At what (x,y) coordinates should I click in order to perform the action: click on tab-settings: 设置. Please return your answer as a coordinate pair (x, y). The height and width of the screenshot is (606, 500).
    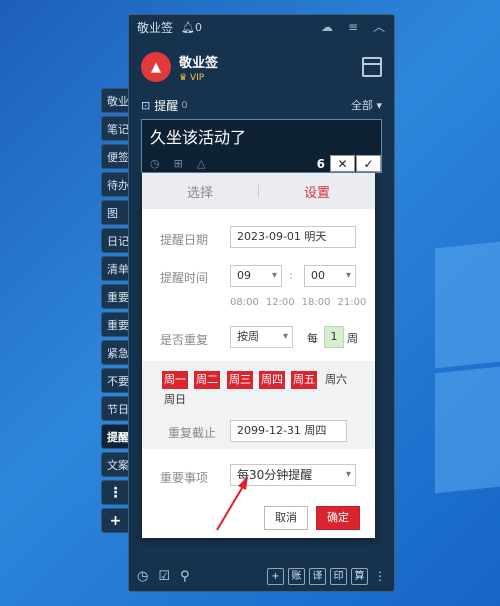
    Looking at the image, I should click on (317, 191).